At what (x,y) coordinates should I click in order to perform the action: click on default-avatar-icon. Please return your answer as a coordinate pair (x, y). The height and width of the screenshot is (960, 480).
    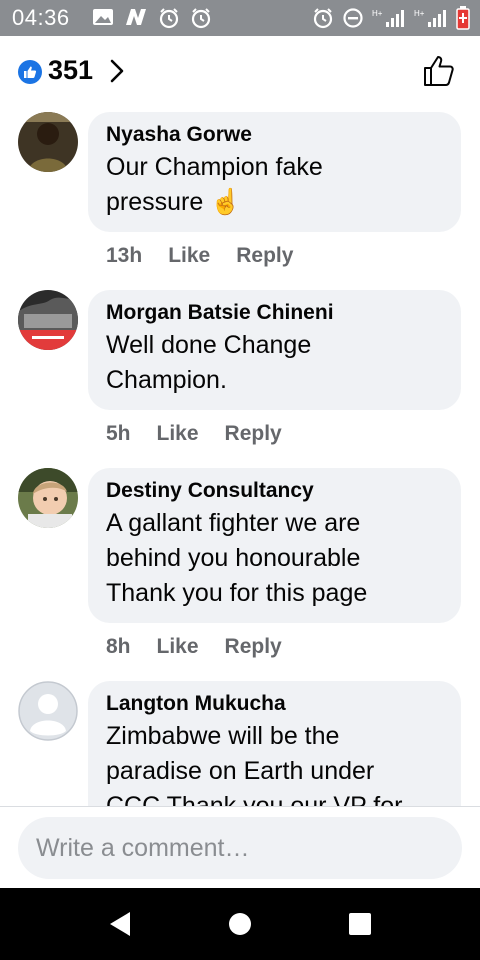
    Looking at the image, I should click on (48, 711).